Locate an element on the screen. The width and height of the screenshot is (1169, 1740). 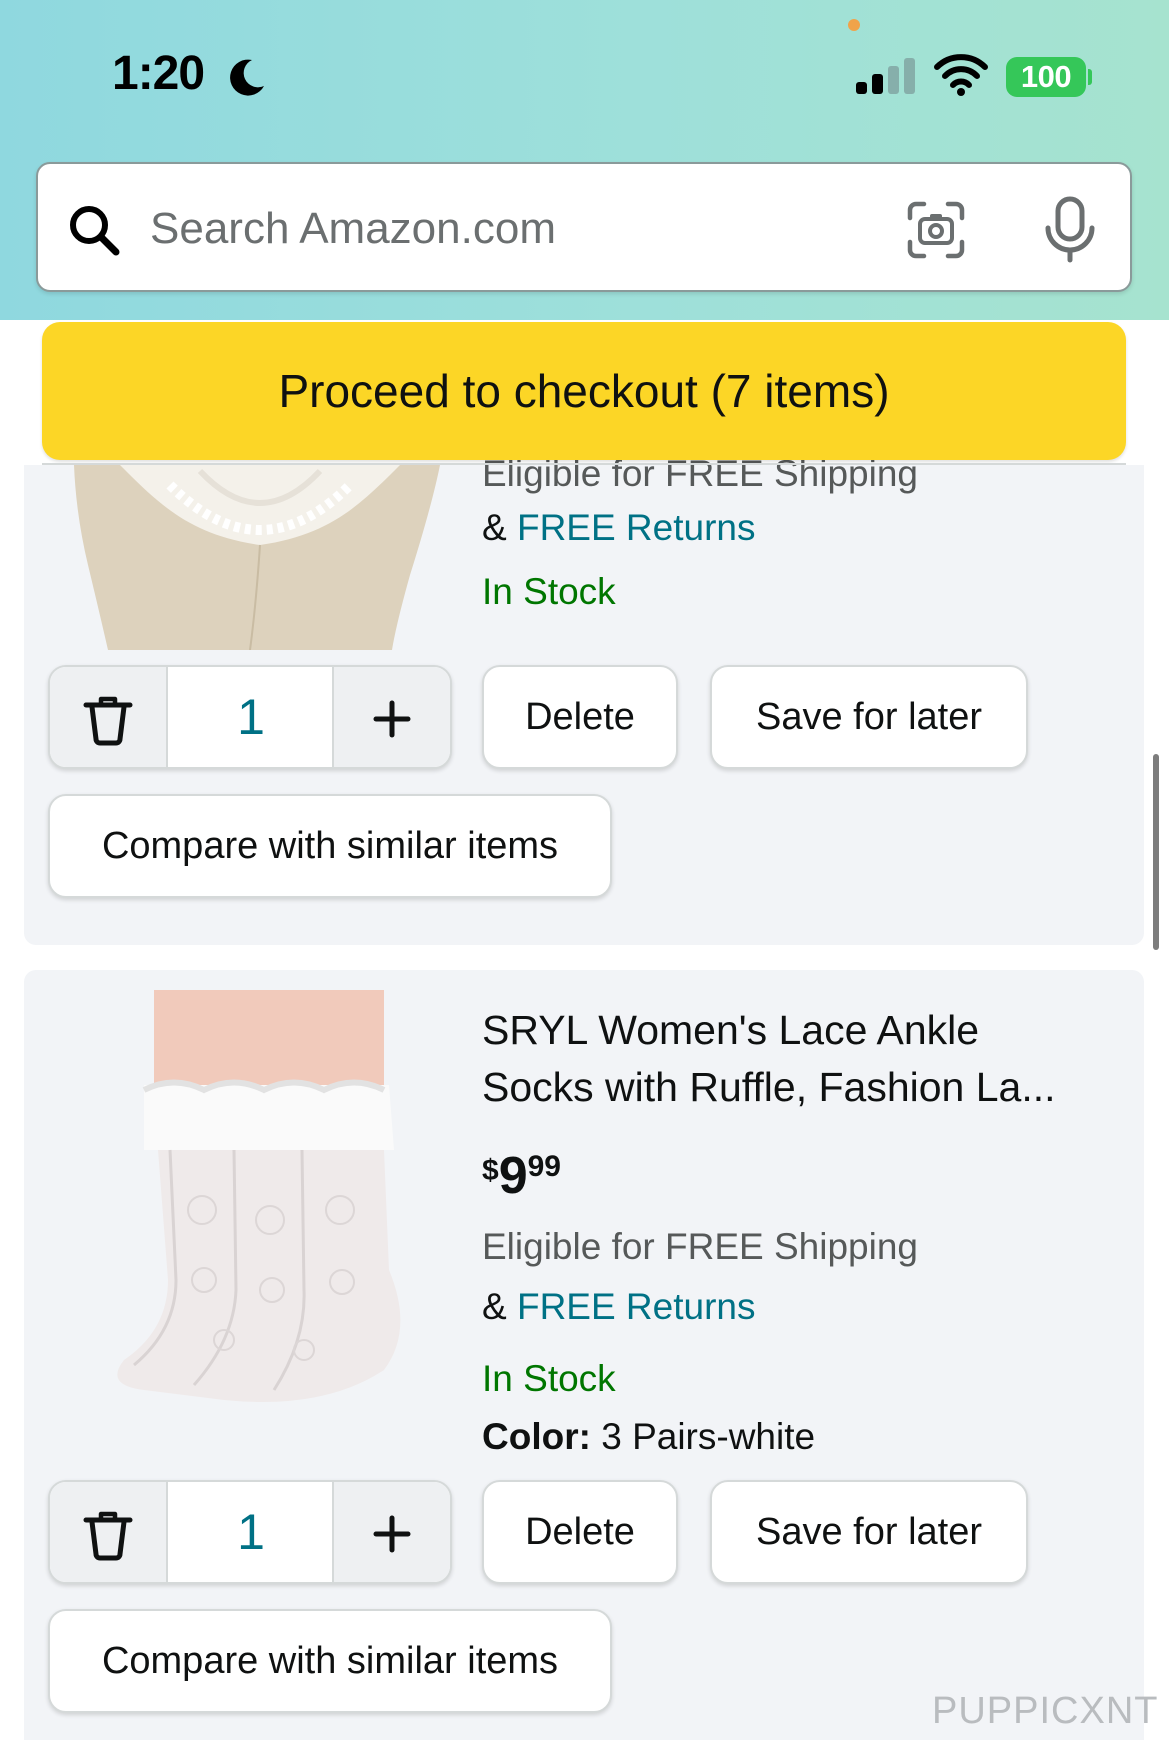
privacy-indicator-dot is located at coordinates (854, 25).